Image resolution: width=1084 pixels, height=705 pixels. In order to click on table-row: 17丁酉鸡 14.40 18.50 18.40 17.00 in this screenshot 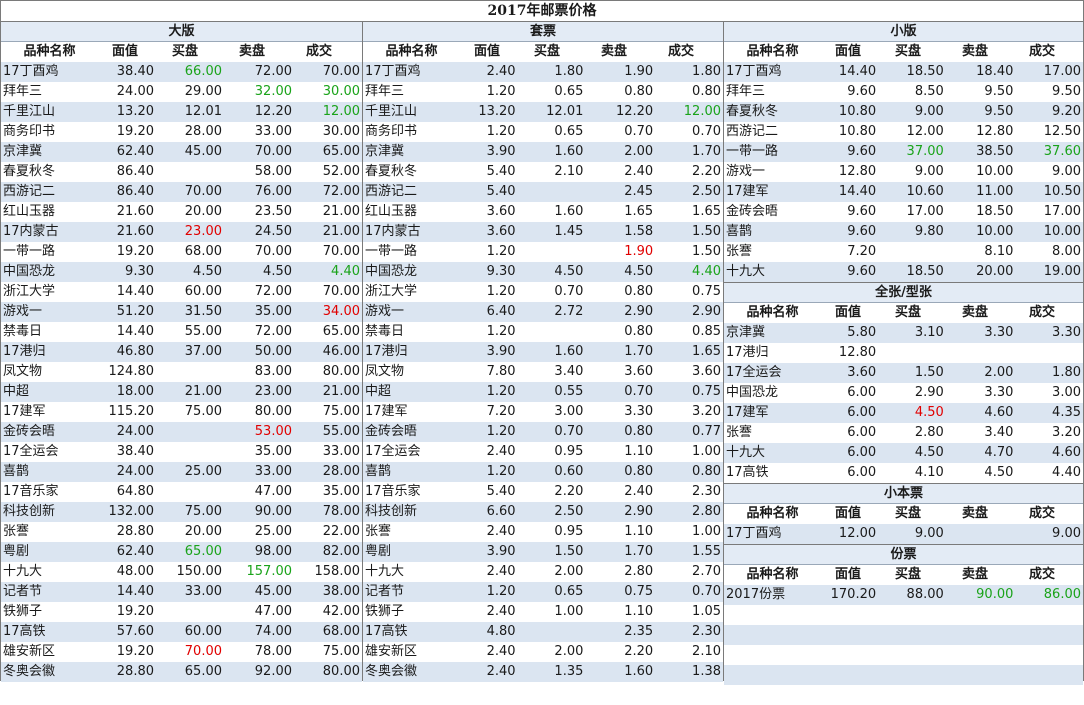, I will do `click(903, 72)`.